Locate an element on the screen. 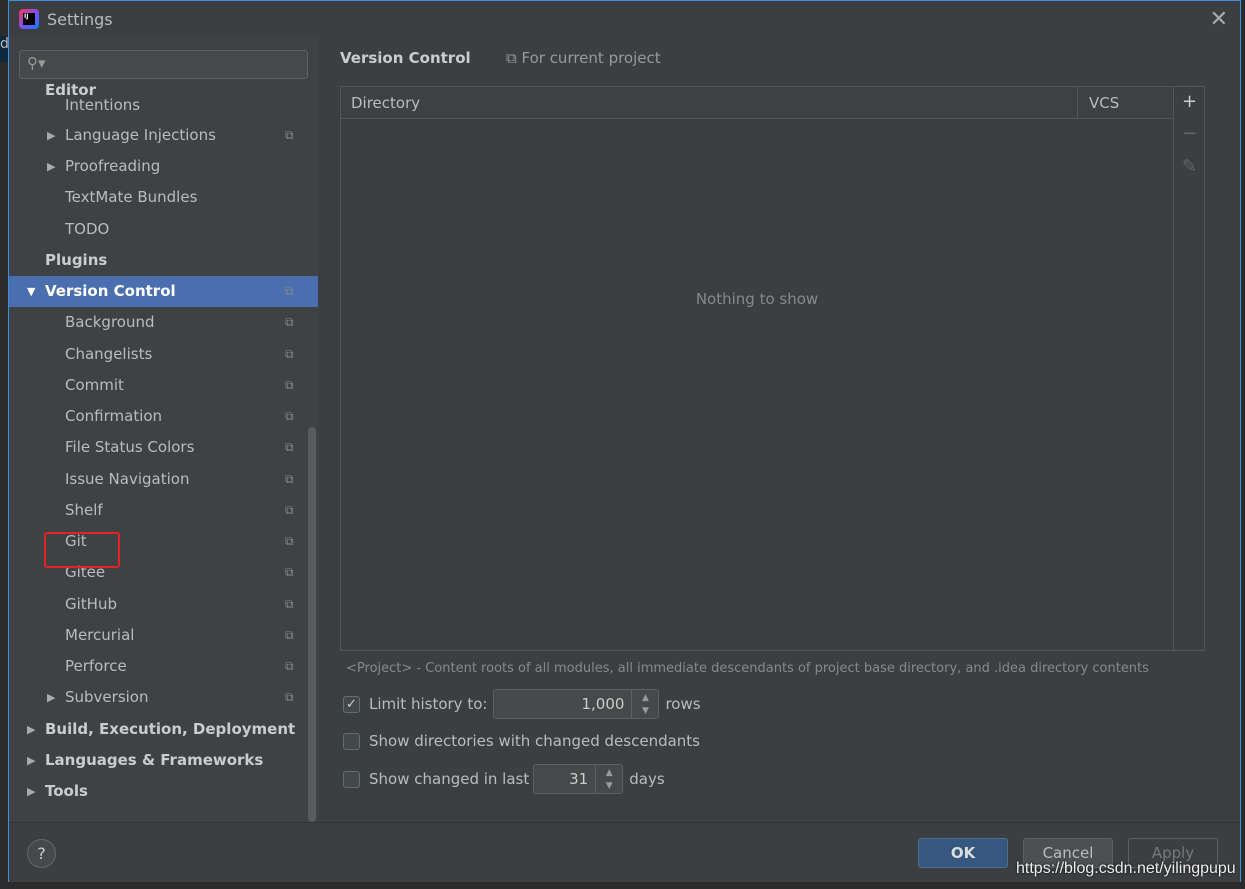 The image size is (1245, 889). sidebar-item-label: Tools is located at coordinates (66, 791).